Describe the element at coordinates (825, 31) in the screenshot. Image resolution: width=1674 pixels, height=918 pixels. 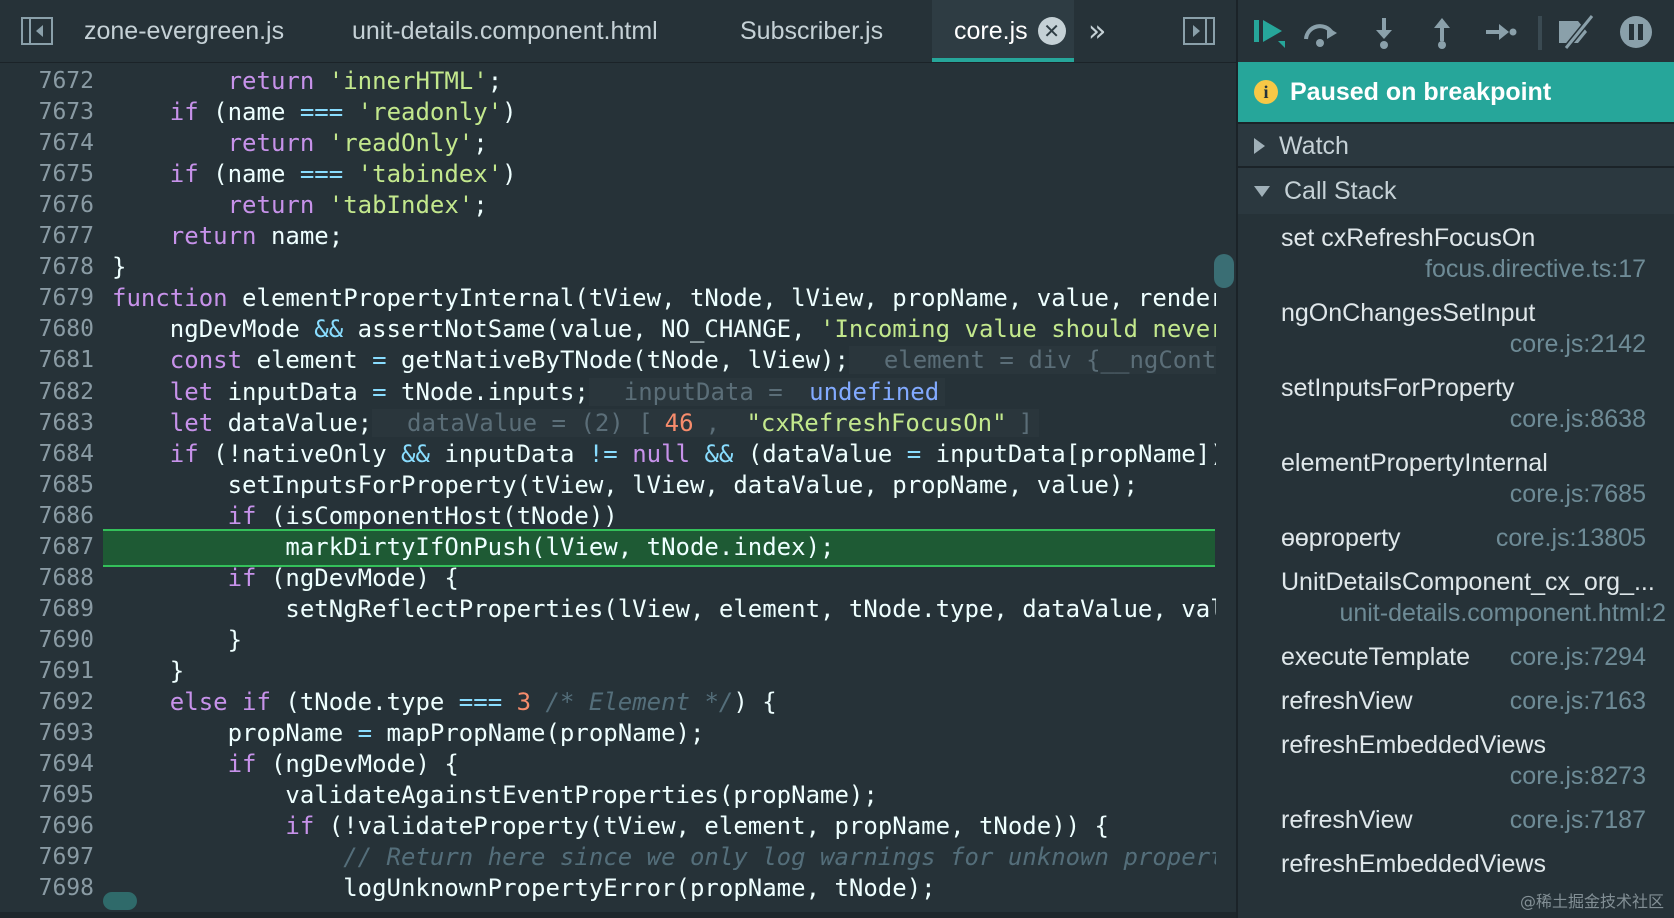
I see `tab-subscriber: Subscriber.js` at that location.